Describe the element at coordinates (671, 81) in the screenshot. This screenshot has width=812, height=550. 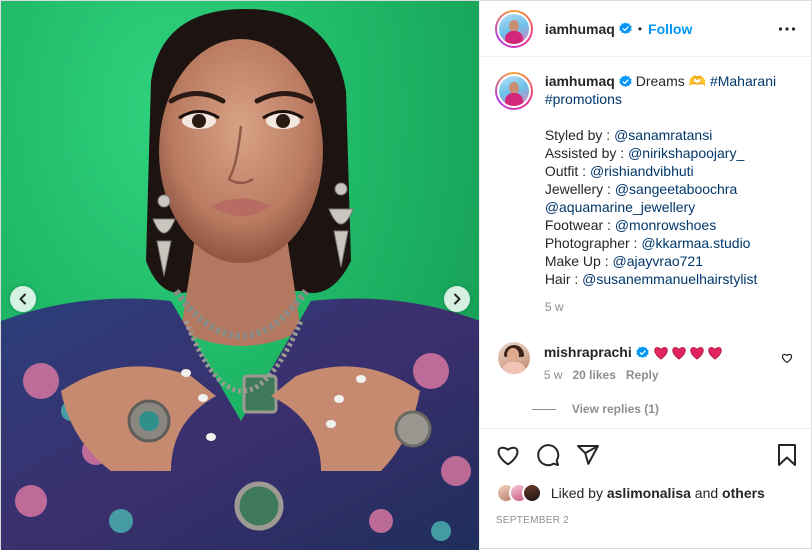
I see `caption-first-text: Dreams 🫶` at that location.